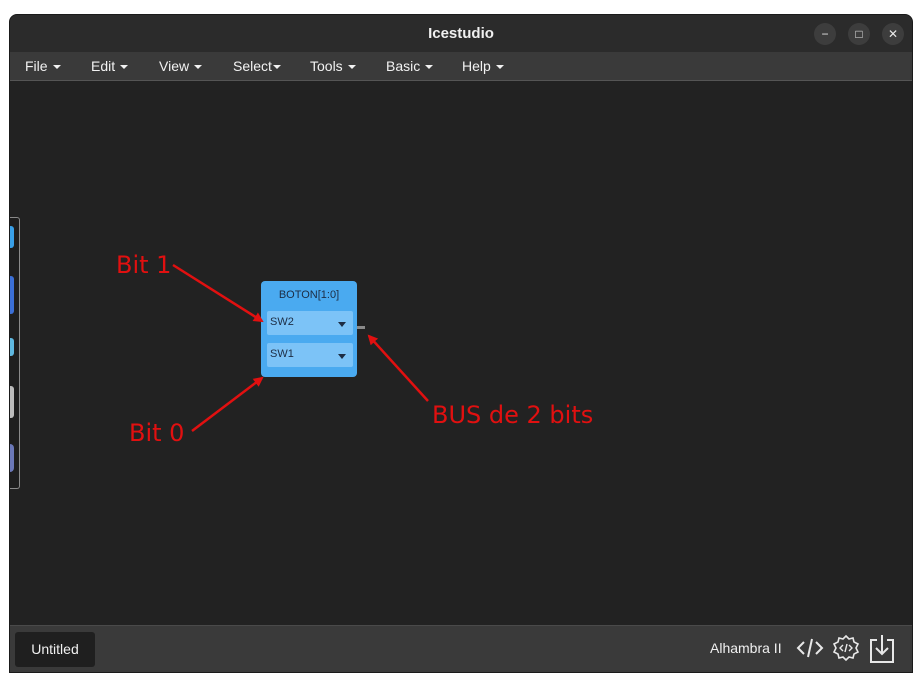 Image resolution: width=920 pixels, height=684 pixels. What do you see at coordinates (403, 66) in the screenshot?
I see `menu-basic-label: Basic` at bounding box center [403, 66].